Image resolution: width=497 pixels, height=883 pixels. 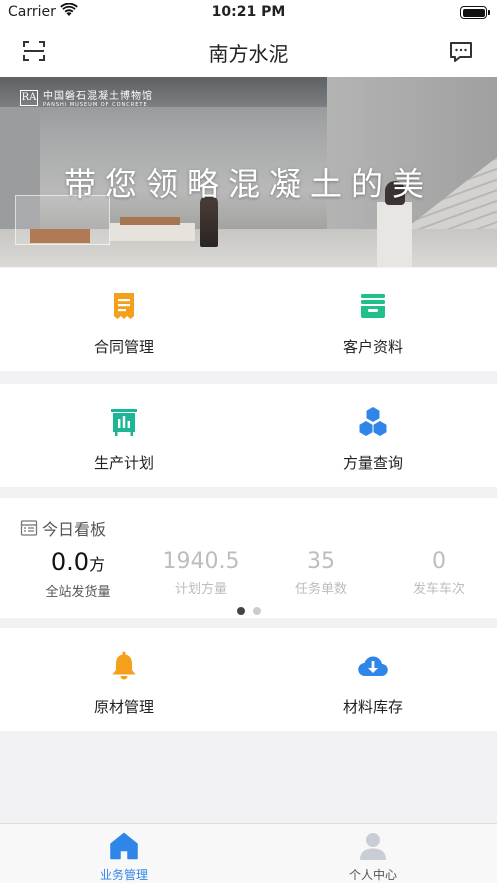 What do you see at coordinates (373, 666) in the screenshot?
I see `cloud-download-icon` at bounding box center [373, 666].